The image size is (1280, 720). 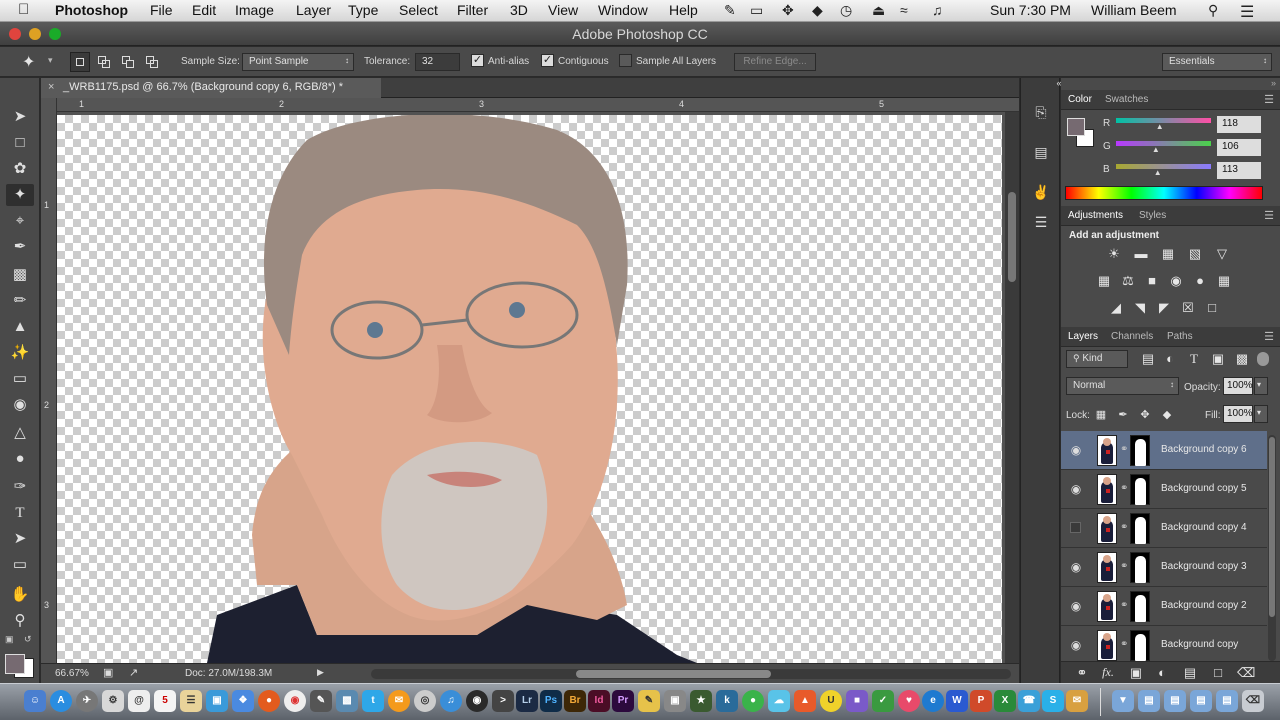 I want to click on close-window-button, so click(x=15, y=34).